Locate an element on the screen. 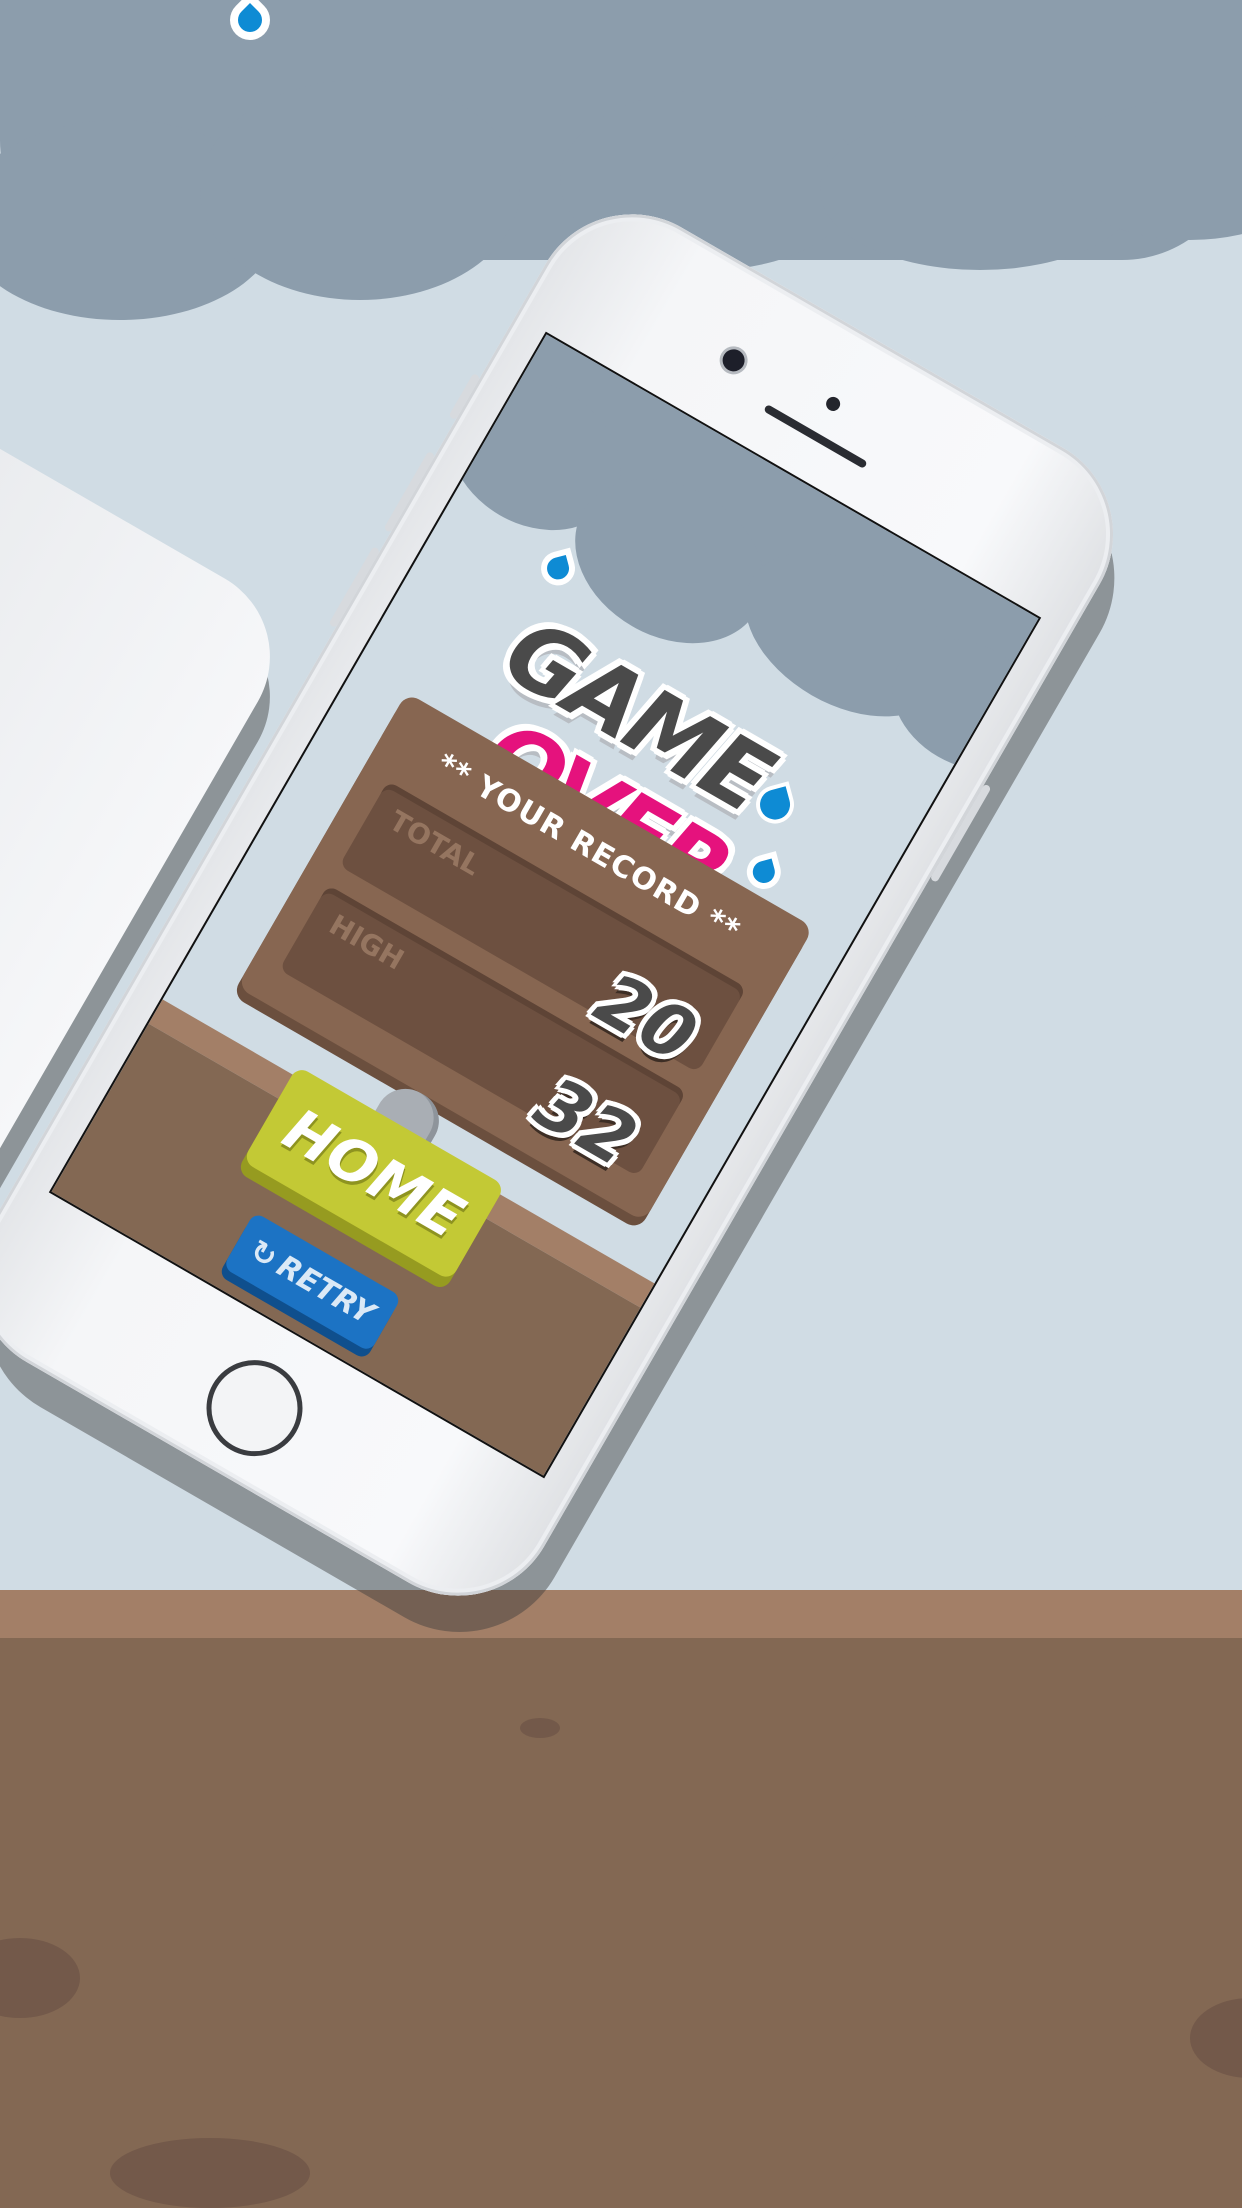 The width and height of the screenshot is (1242, 2208). front-camera is located at coordinates (733, 360).